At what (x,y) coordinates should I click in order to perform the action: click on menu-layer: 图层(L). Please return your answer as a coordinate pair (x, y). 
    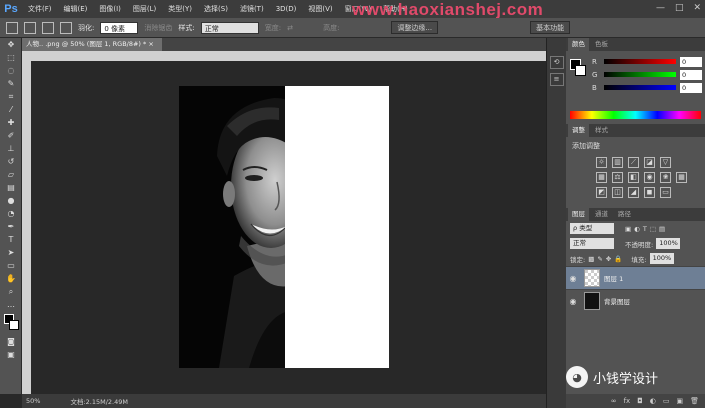
    Looking at the image, I should click on (144, 9).